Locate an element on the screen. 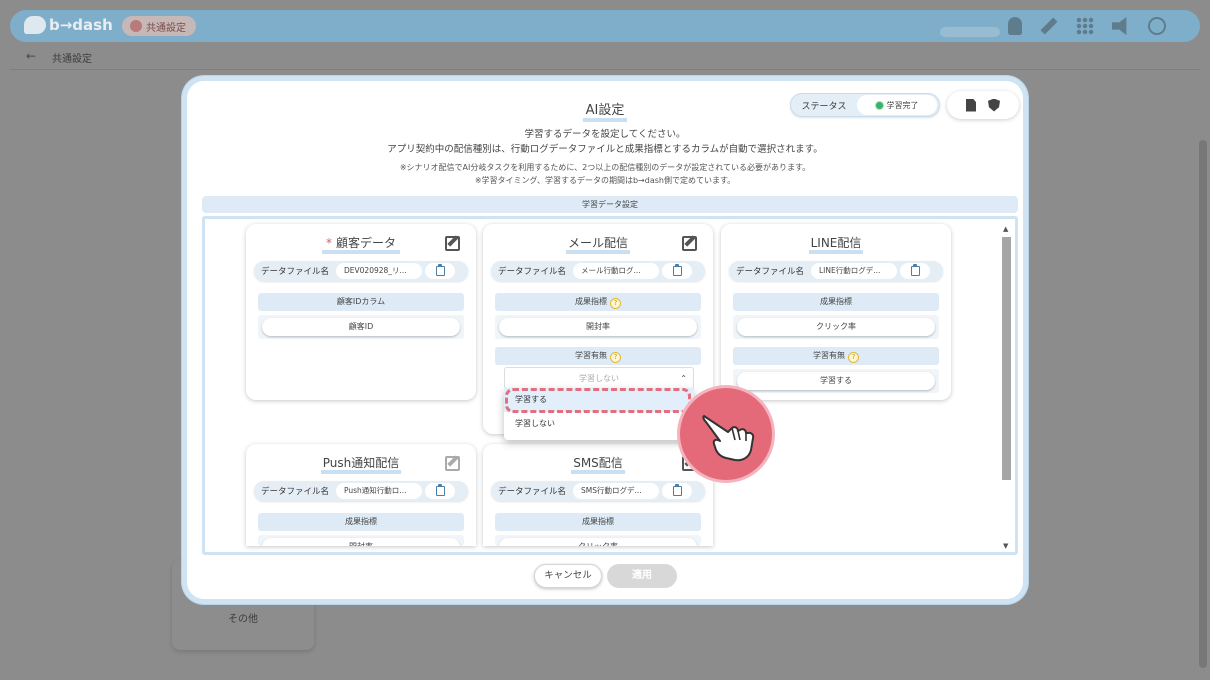 The image size is (1210, 680). bell-icon is located at coordinates (1015, 26).